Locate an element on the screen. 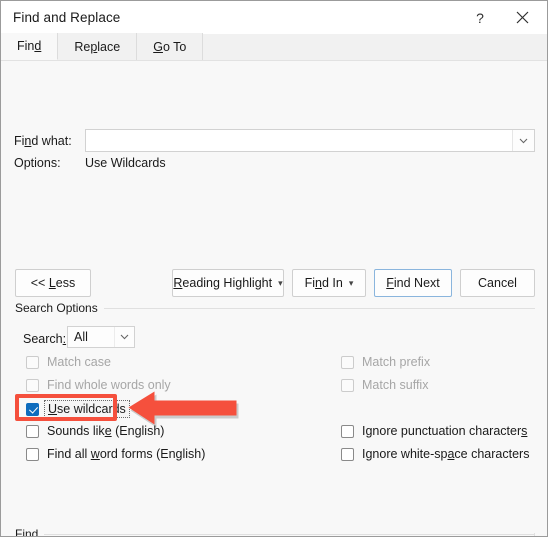 The height and width of the screenshot is (537, 548). cancel-button: Cancel is located at coordinates (497, 283).